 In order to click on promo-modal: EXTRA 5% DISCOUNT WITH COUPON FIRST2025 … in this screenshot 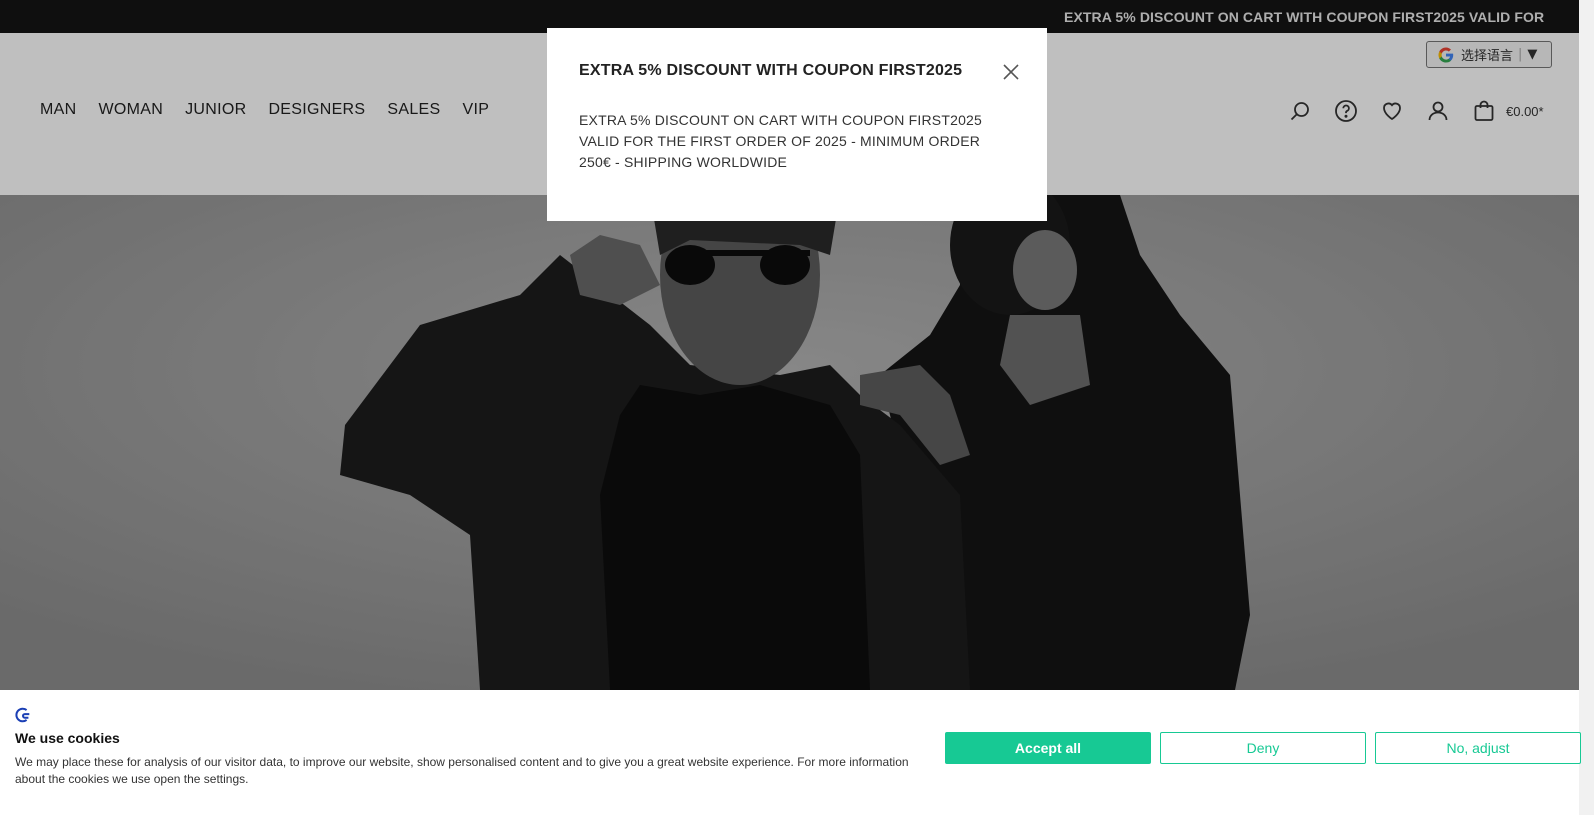, I will do `click(797, 124)`.